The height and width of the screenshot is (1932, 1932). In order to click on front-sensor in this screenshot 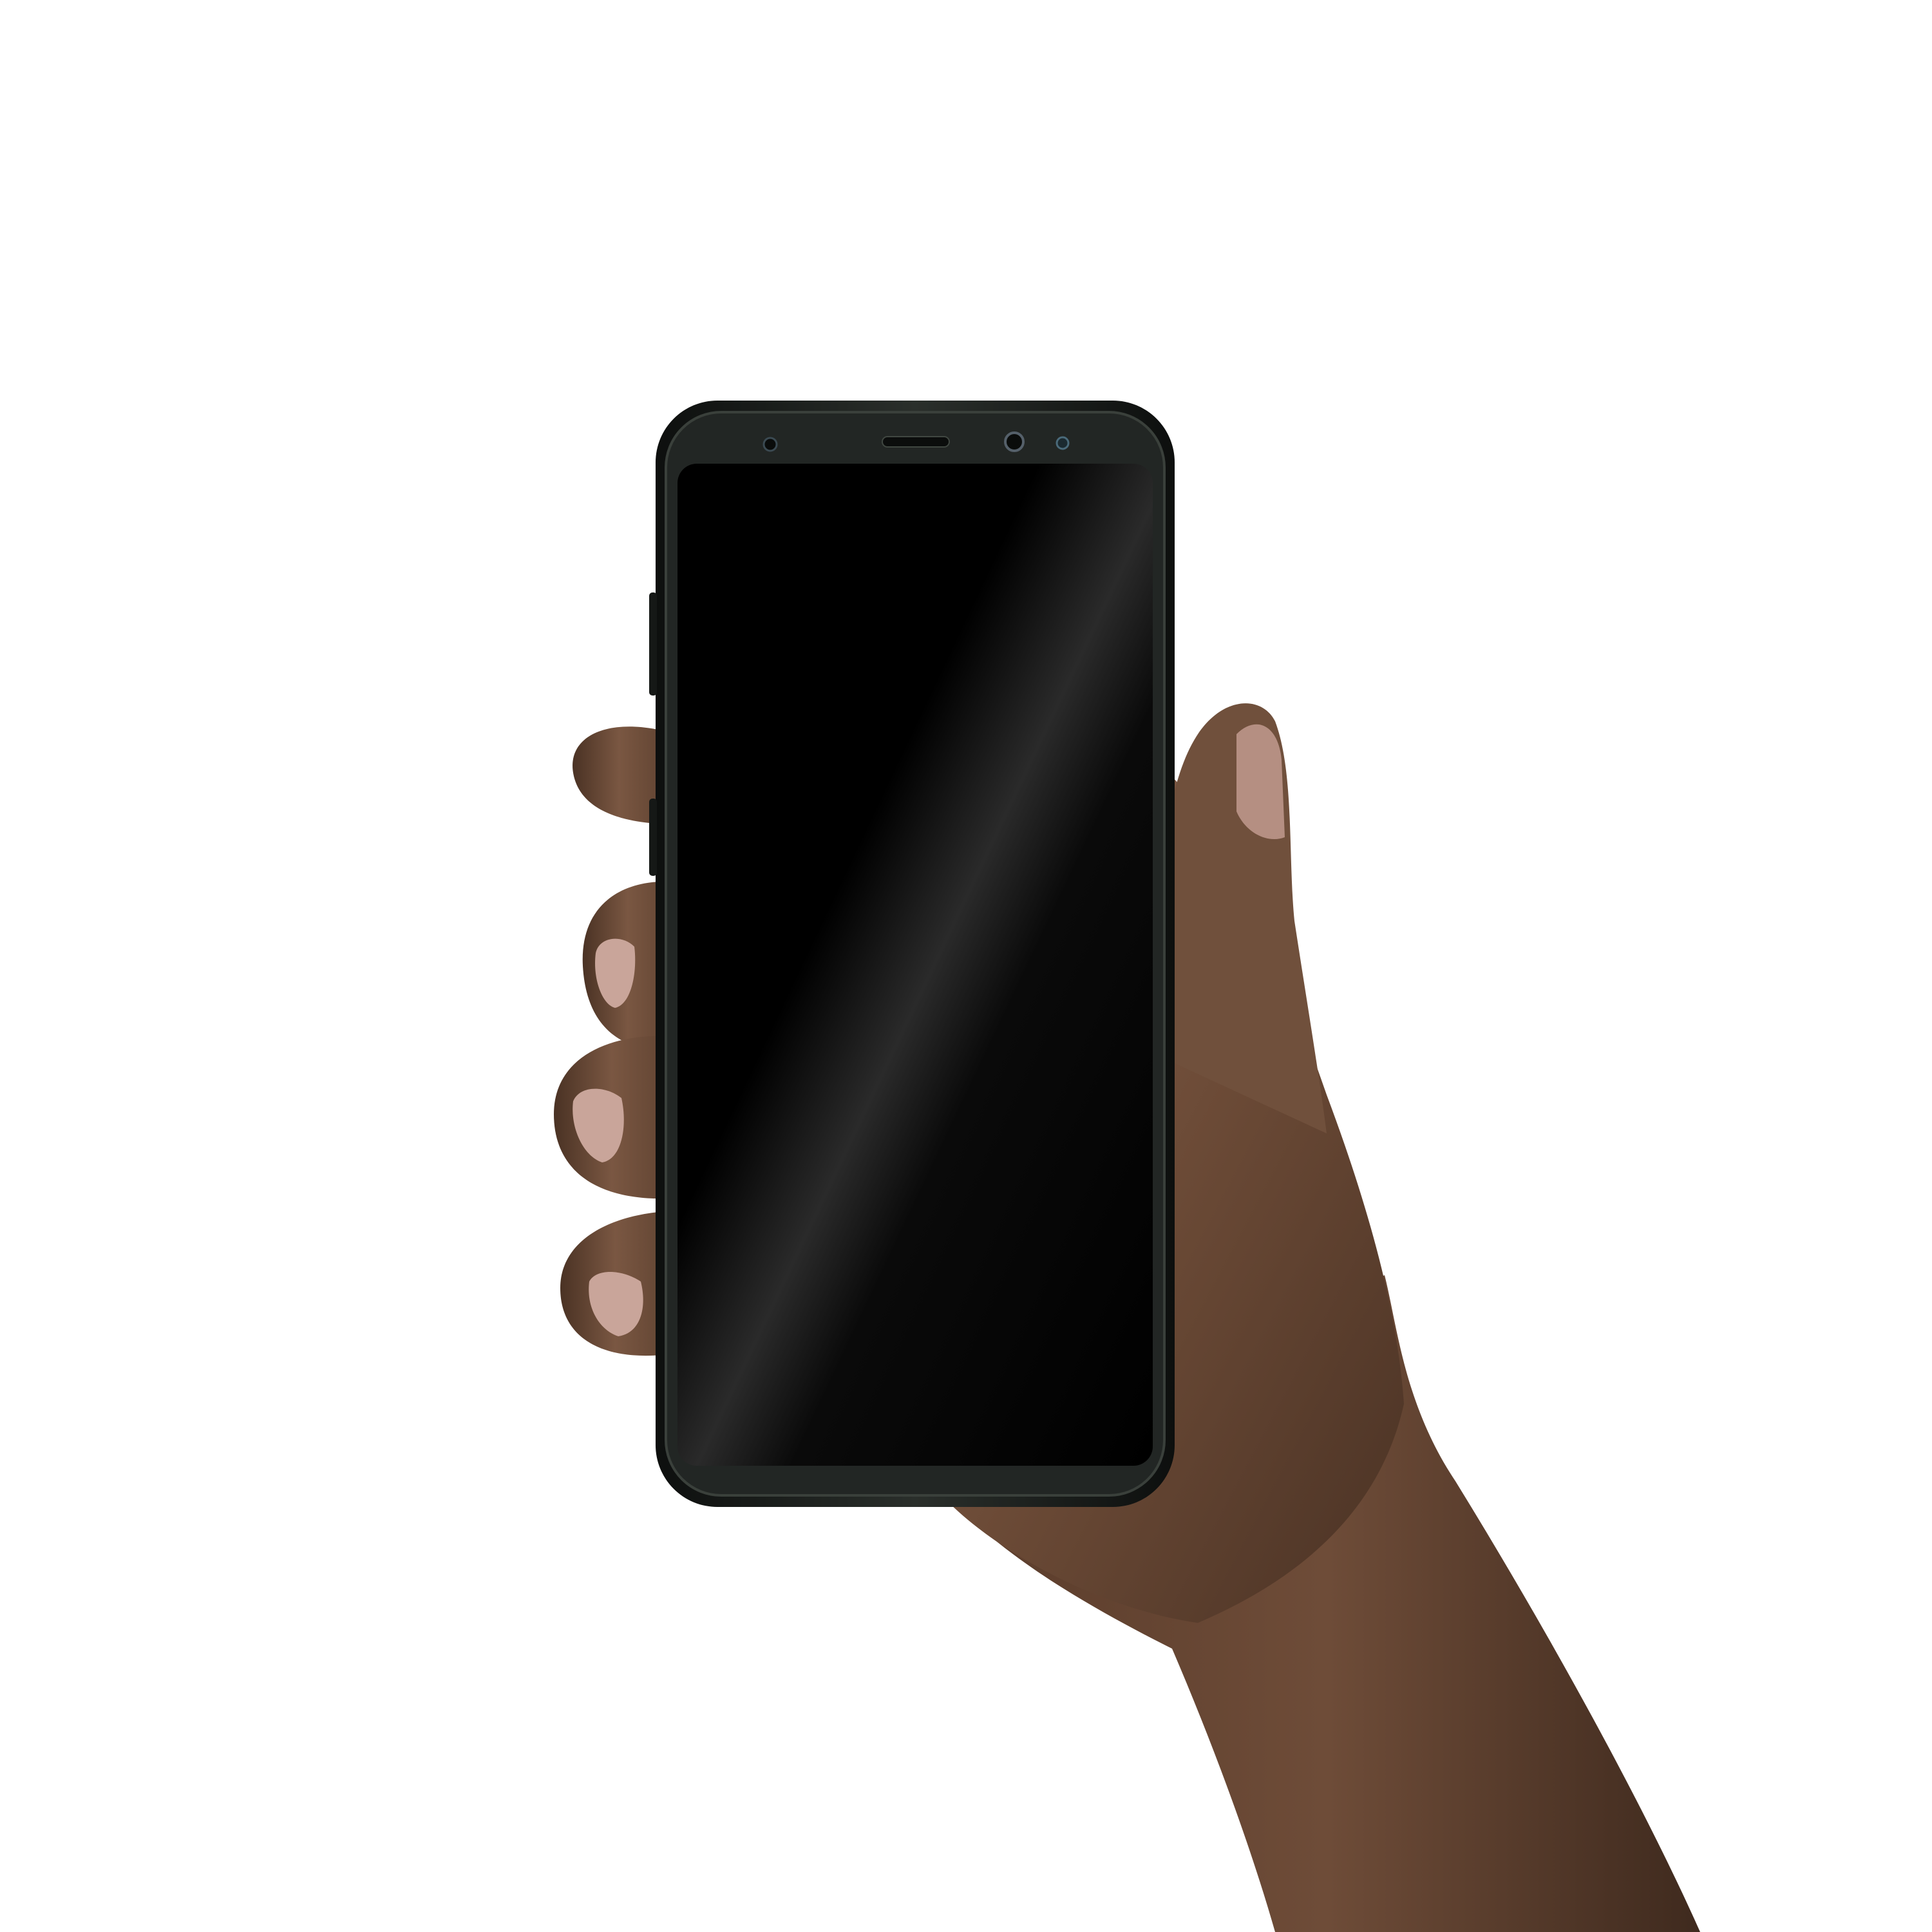, I will do `click(770, 445)`.